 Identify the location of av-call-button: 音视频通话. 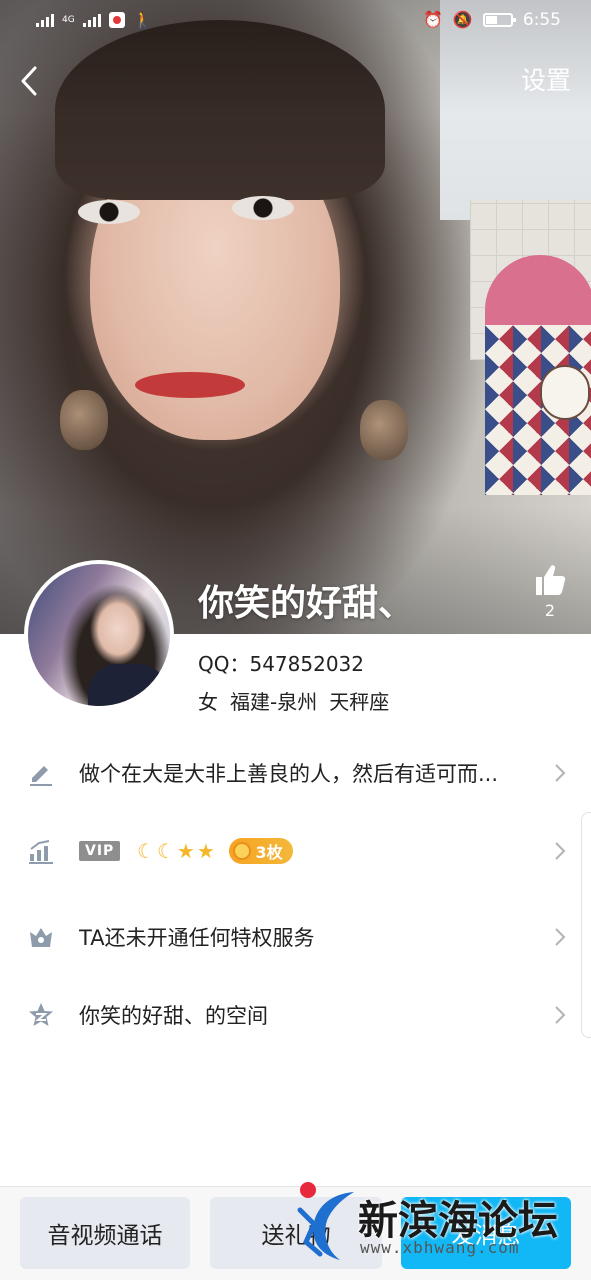
(105, 1233).